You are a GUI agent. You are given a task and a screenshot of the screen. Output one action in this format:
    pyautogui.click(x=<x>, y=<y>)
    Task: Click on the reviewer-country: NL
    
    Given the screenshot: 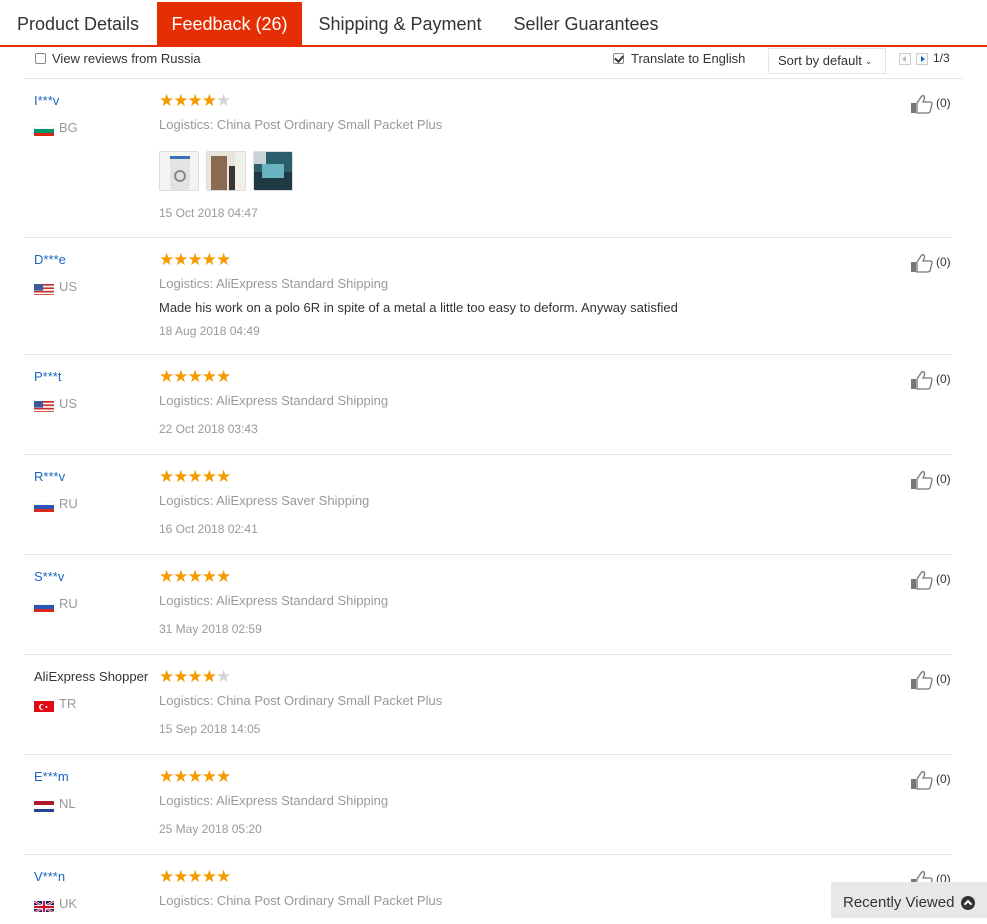 What is the action you would take?
    pyautogui.click(x=67, y=803)
    